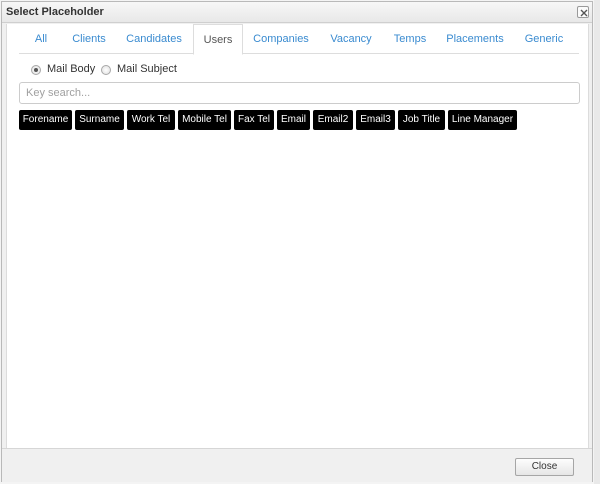 Image resolution: width=600 pixels, height=484 pixels. Describe the element at coordinates (297, 12) in the screenshot. I see `dialog-titlebar: Select Placeholder` at that location.